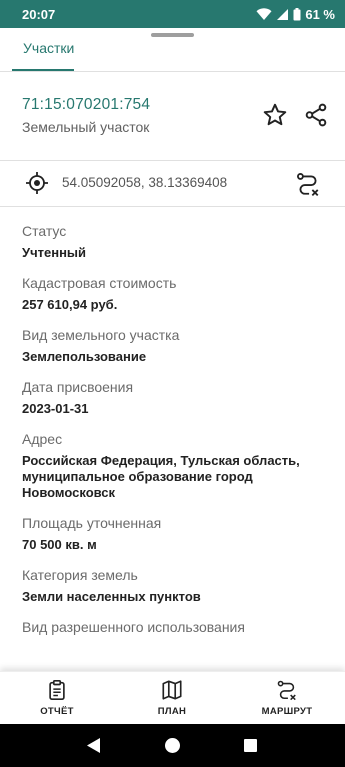 The height and width of the screenshot is (767, 345). Describe the element at coordinates (172, 533) in the screenshot. I see `property-area: Площадь уточненная 70 500 кв. м` at that location.